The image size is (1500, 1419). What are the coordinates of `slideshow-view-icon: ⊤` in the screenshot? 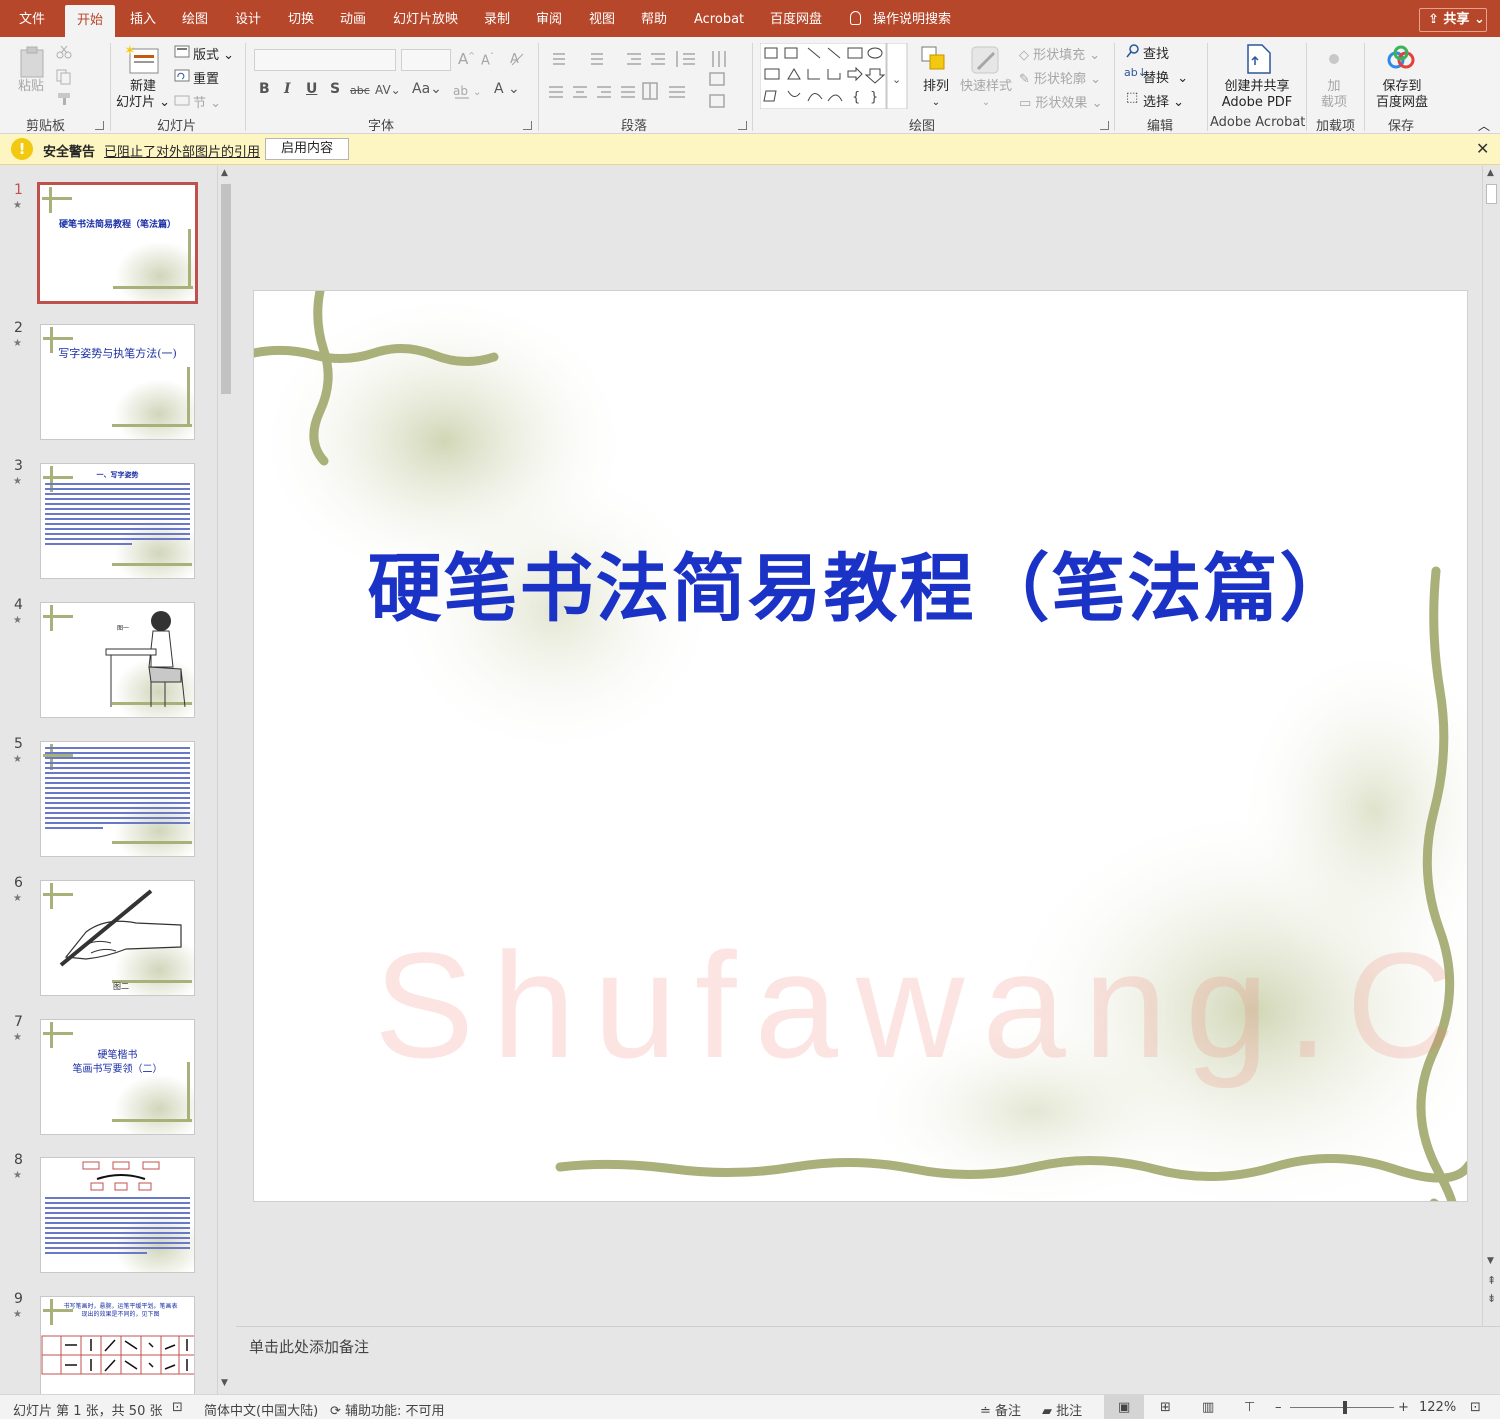 It's located at (1249, 1407).